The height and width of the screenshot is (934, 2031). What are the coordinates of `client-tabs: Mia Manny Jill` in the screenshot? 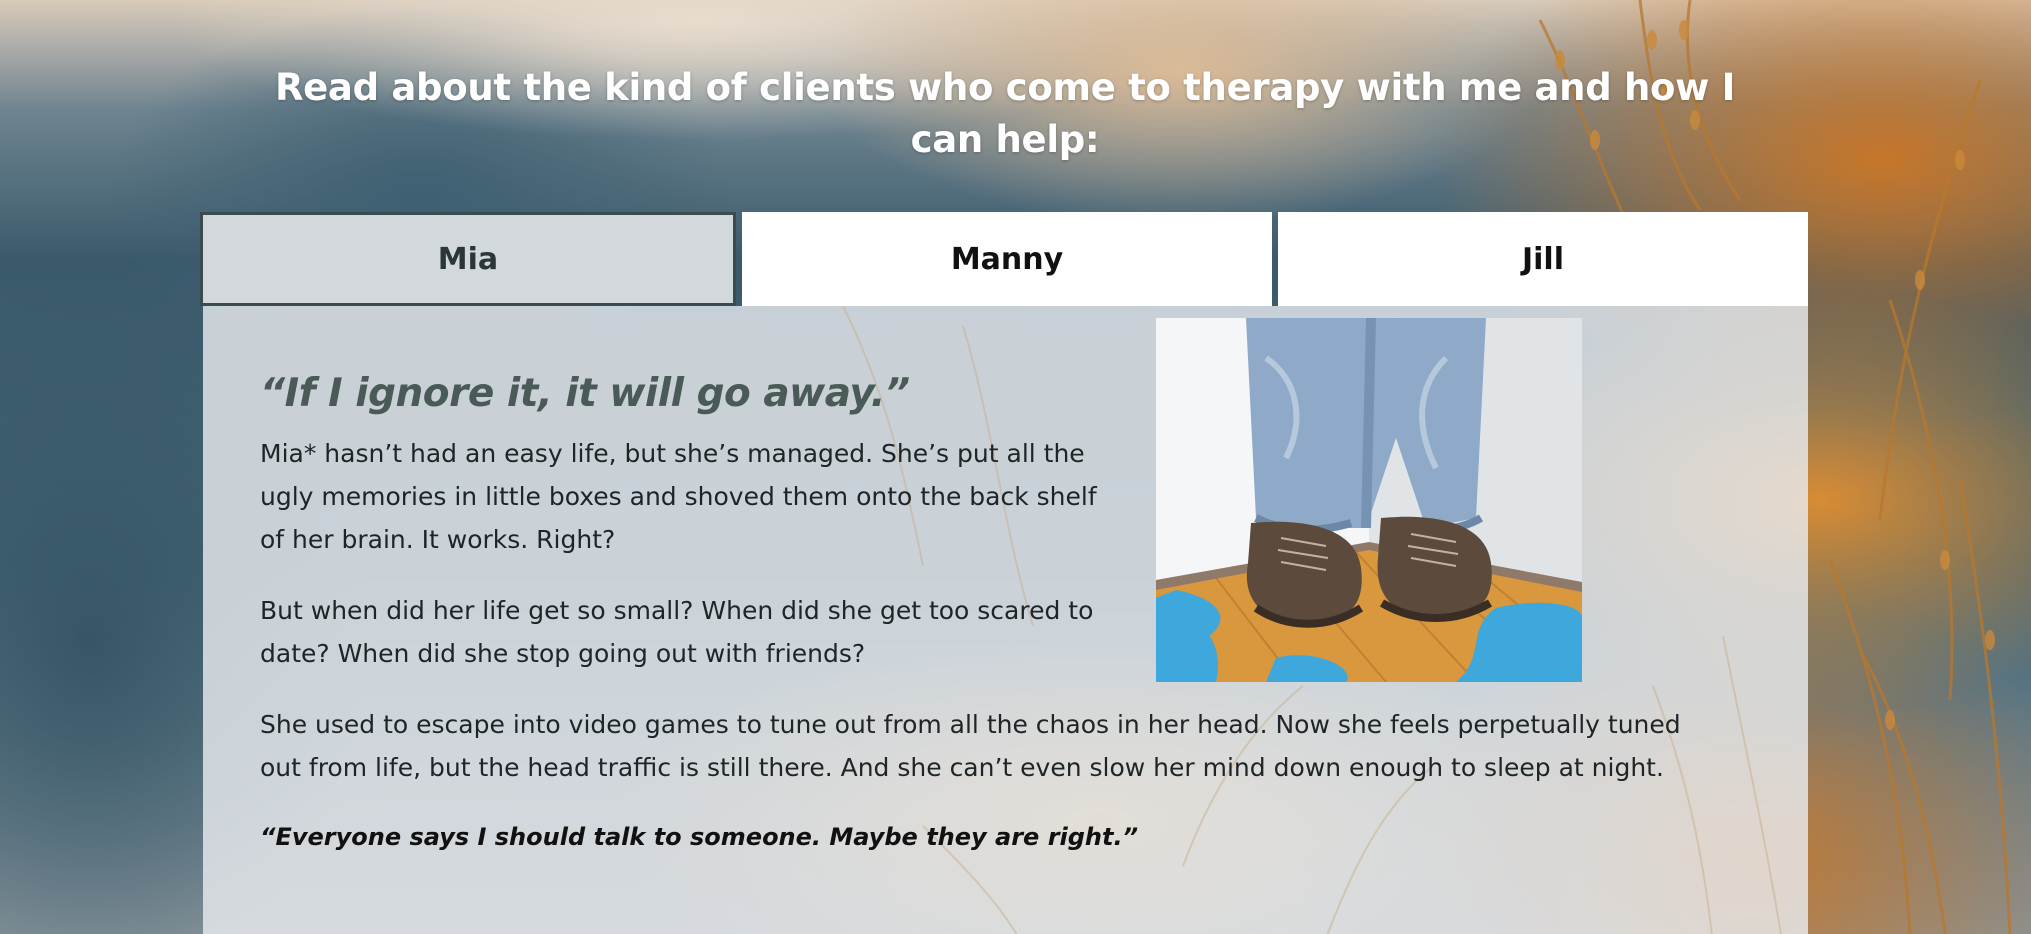 It's located at (1004, 259).